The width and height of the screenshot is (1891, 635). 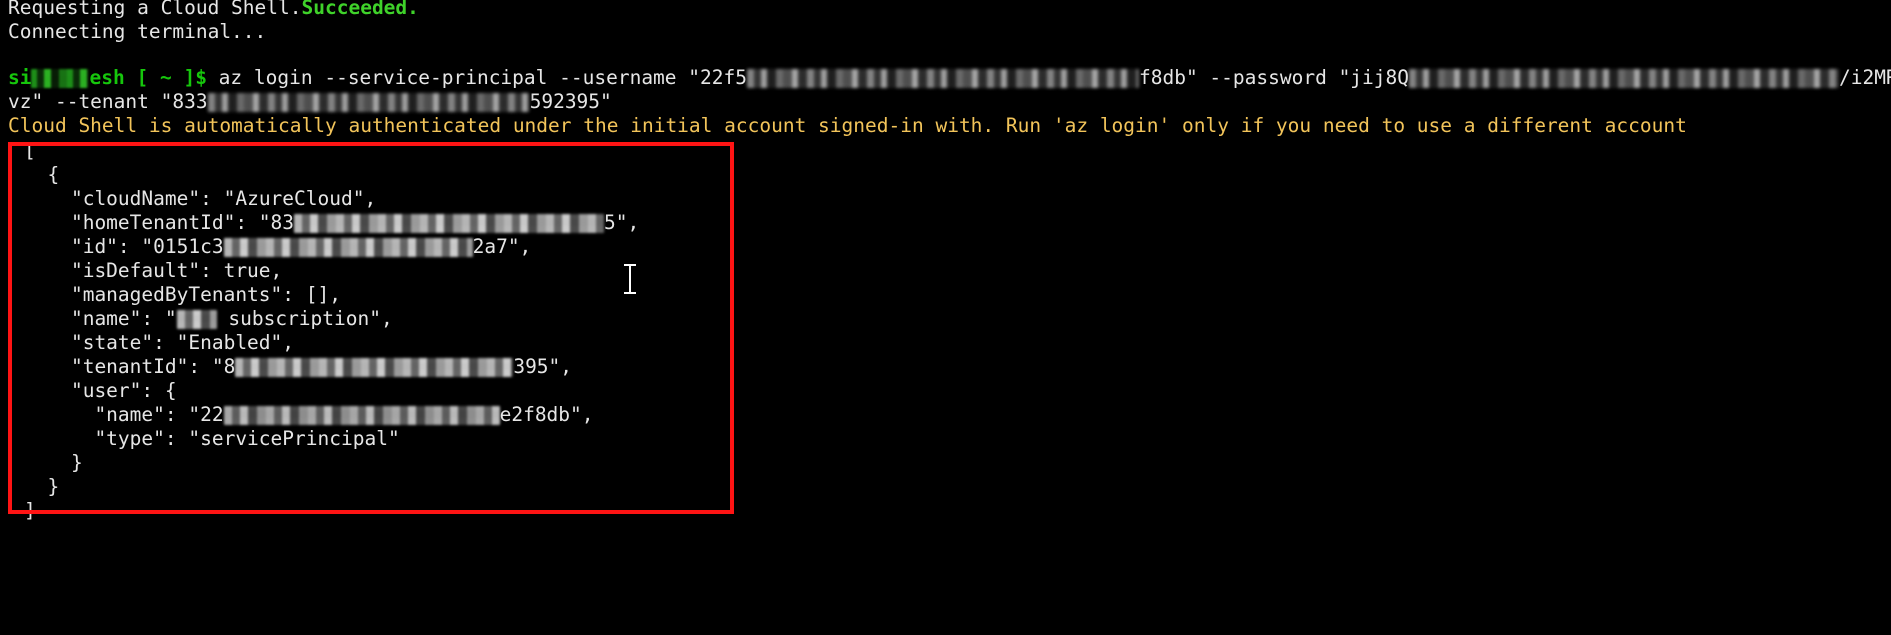 I want to click on json-line-id: "id": "0151c3 2a7",, so click(x=277, y=247).